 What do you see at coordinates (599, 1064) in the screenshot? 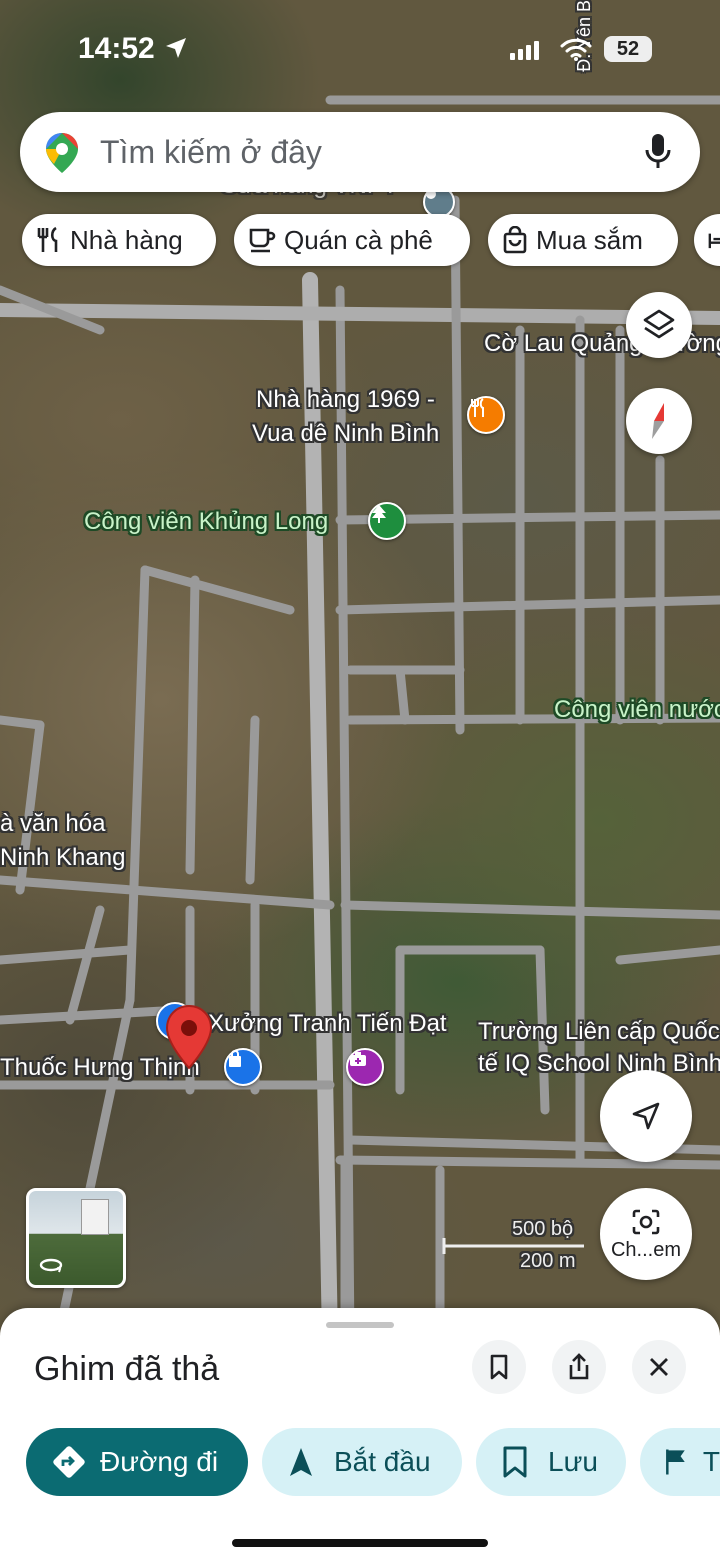
I see `poi-label-school-2: tế IQ School Ninh Bình` at bounding box center [599, 1064].